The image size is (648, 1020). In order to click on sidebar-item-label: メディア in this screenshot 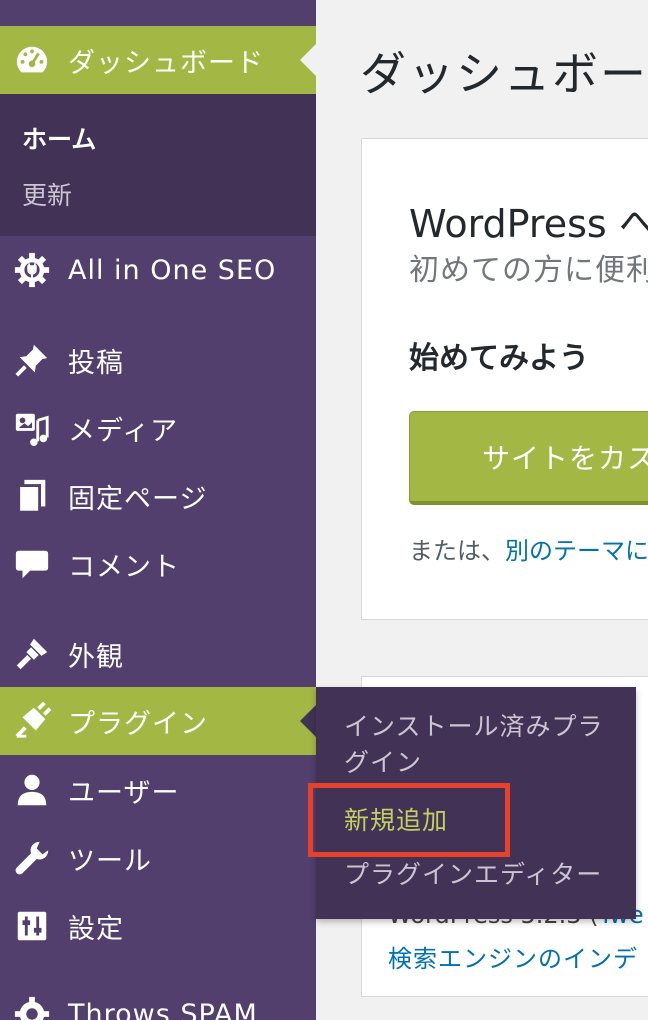, I will do `click(123, 431)`.